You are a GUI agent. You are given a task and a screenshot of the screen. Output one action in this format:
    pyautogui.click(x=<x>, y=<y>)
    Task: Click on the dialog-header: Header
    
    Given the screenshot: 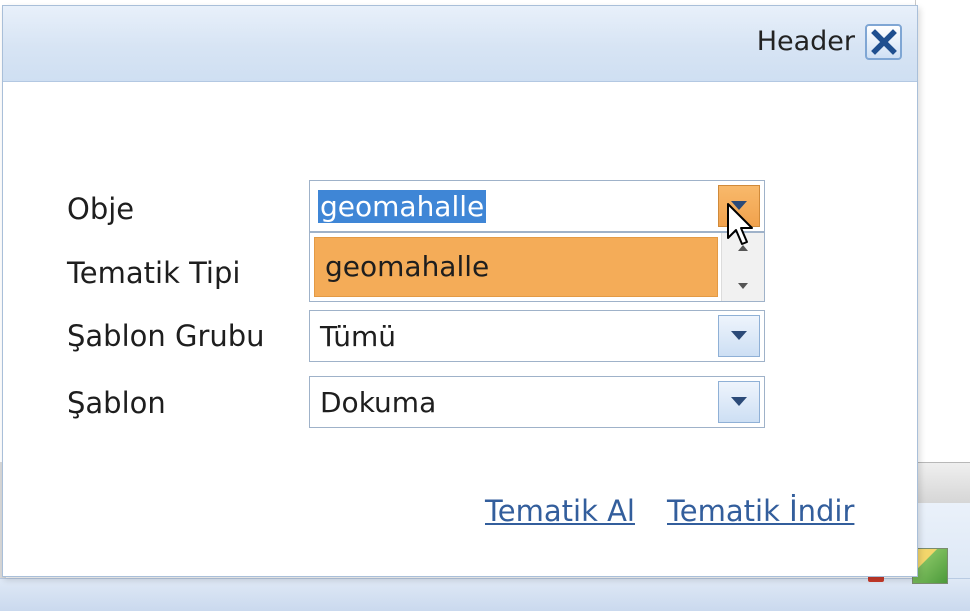 What is the action you would take?
    pyautogui.click(x=460, y=44)
    